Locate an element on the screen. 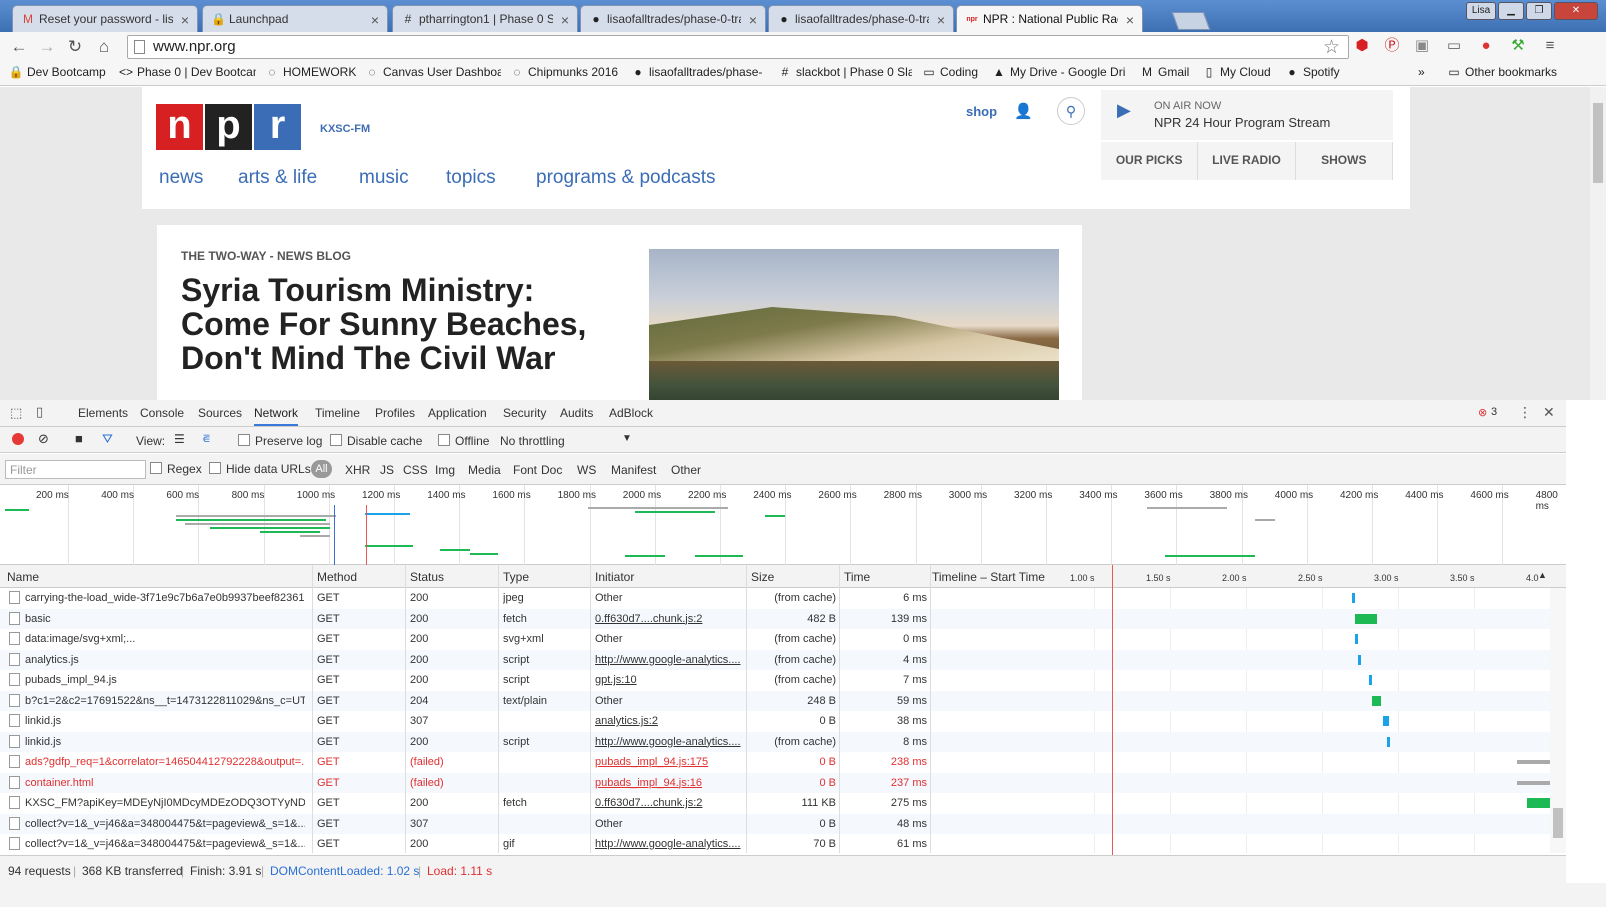 The width and height of the screenshot is (1606, 907). bookmark-item: ● Spotify is located at coordinates (1314, 72).